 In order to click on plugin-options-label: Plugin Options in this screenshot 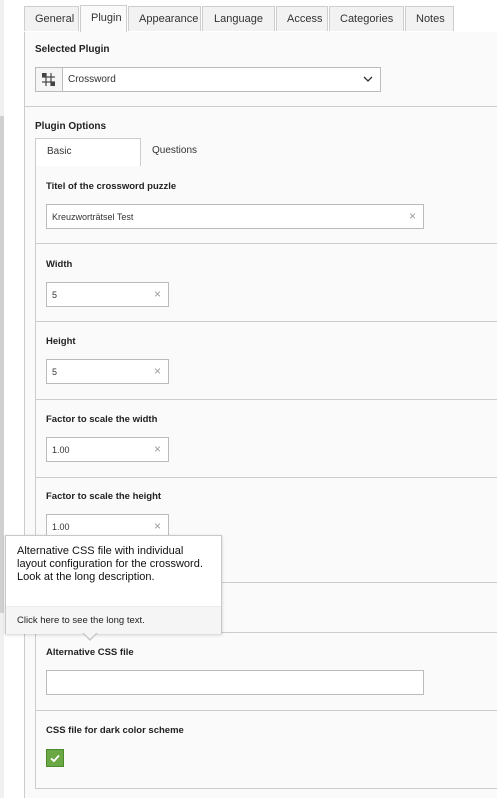, I will do `click(71, 126)`.